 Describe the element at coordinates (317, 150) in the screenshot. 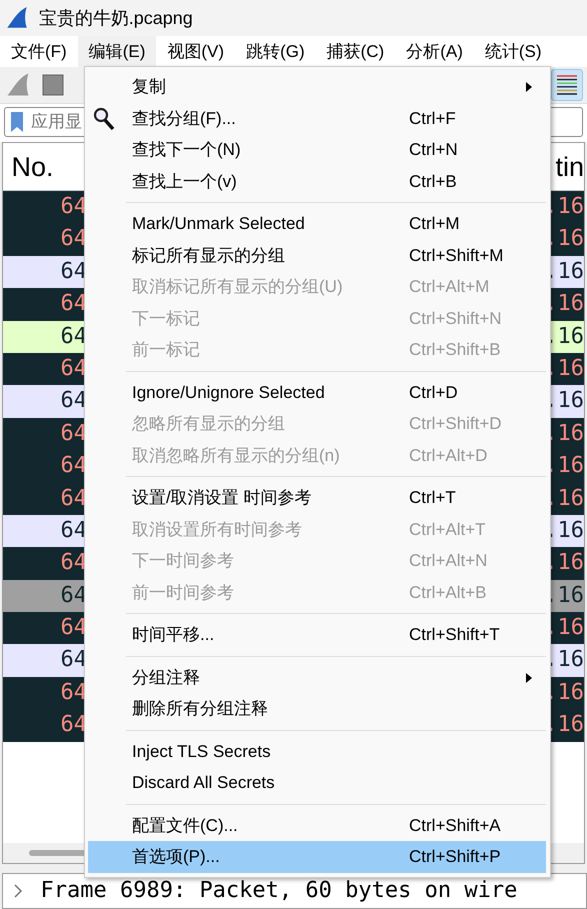

I see `menu-item: 查找下一个(N) Ctrl+N` at that location.